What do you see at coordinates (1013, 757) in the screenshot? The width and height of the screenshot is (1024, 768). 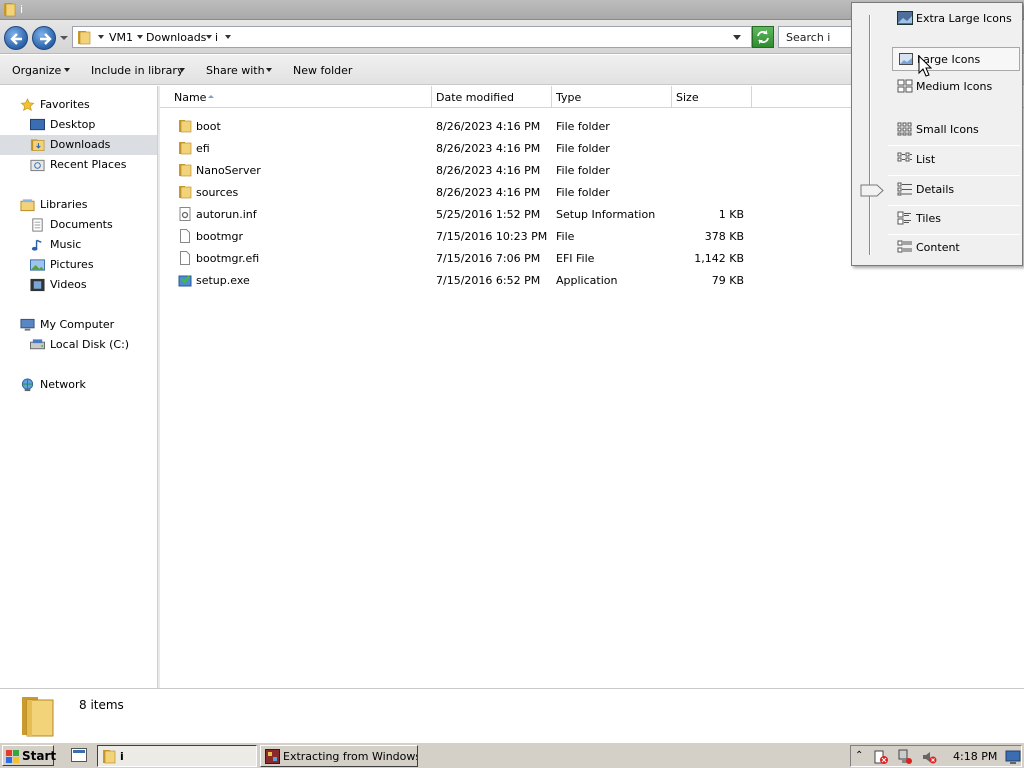 I see `show-desktop-tray-icon` at bounding box center [1013, 757].